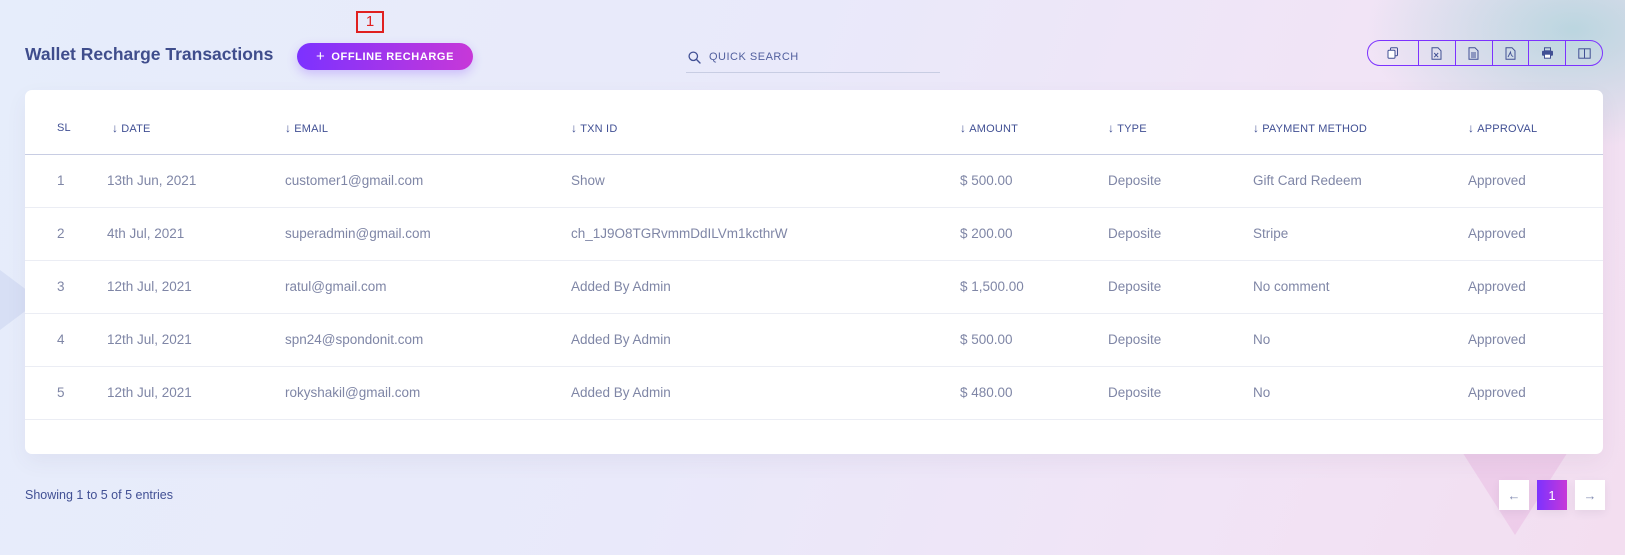 This screenshot has width=1625, height=555. I want to click on cell-amount: $ 1,500.00, so click(1034, 287).